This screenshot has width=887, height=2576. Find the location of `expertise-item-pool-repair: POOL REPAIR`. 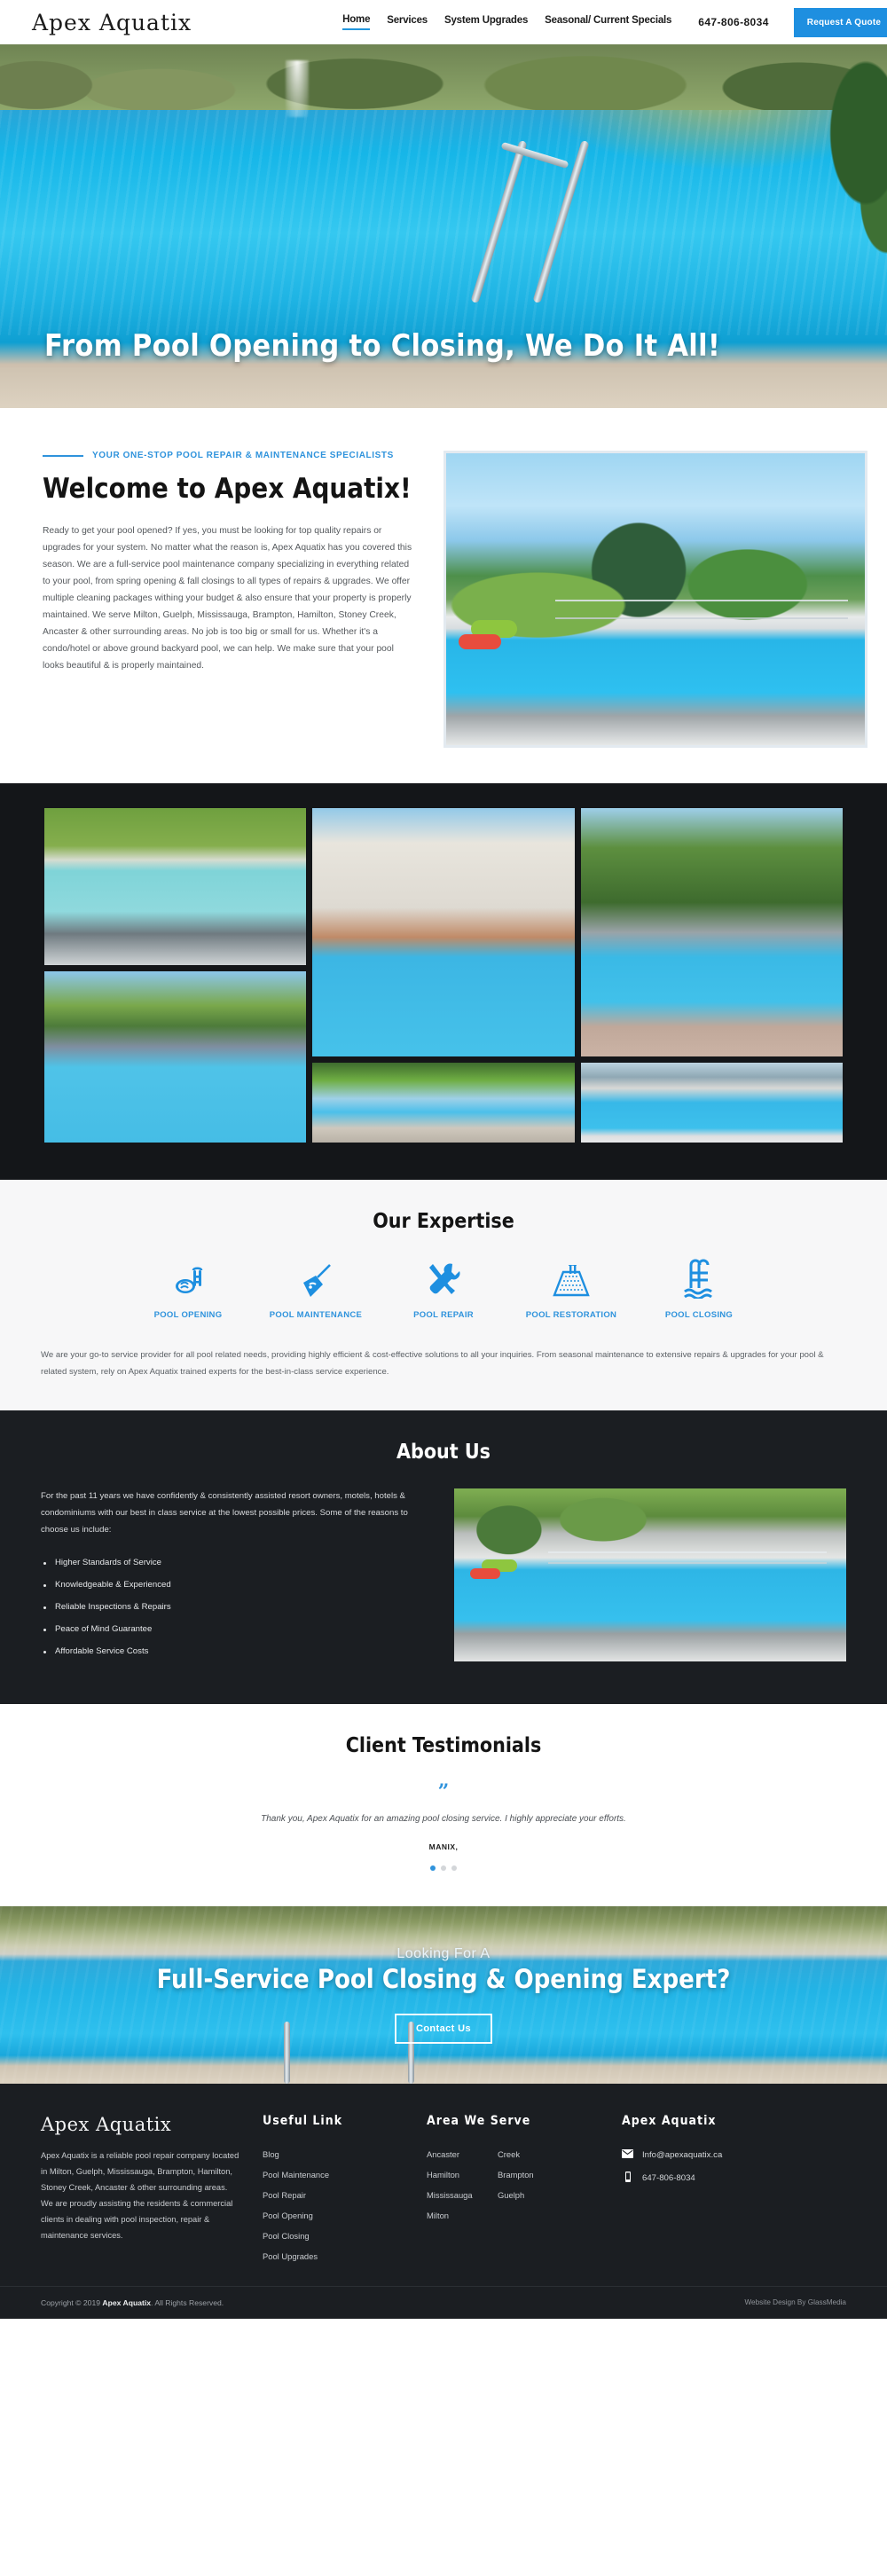

expertise-item-pool-repair: POOL REPAIR is located at coordinates (443, 1289).